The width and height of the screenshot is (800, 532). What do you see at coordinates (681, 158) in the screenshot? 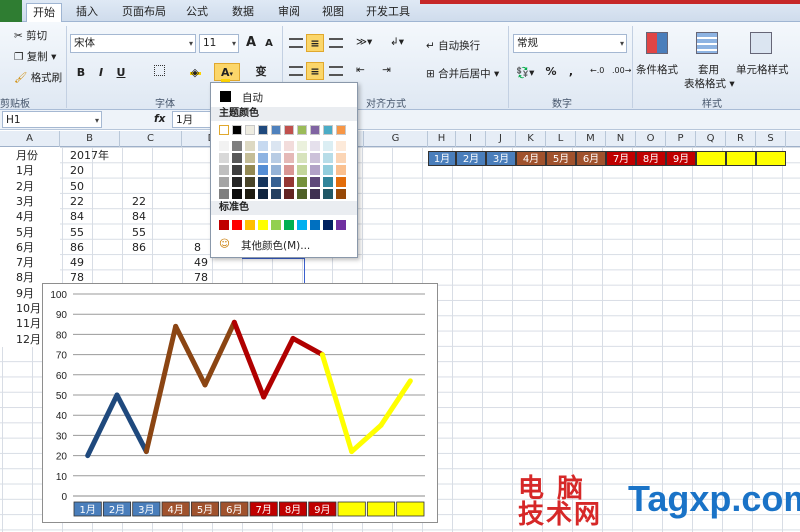
I see `header-cell: 9月` at bounding box center [681, 158].